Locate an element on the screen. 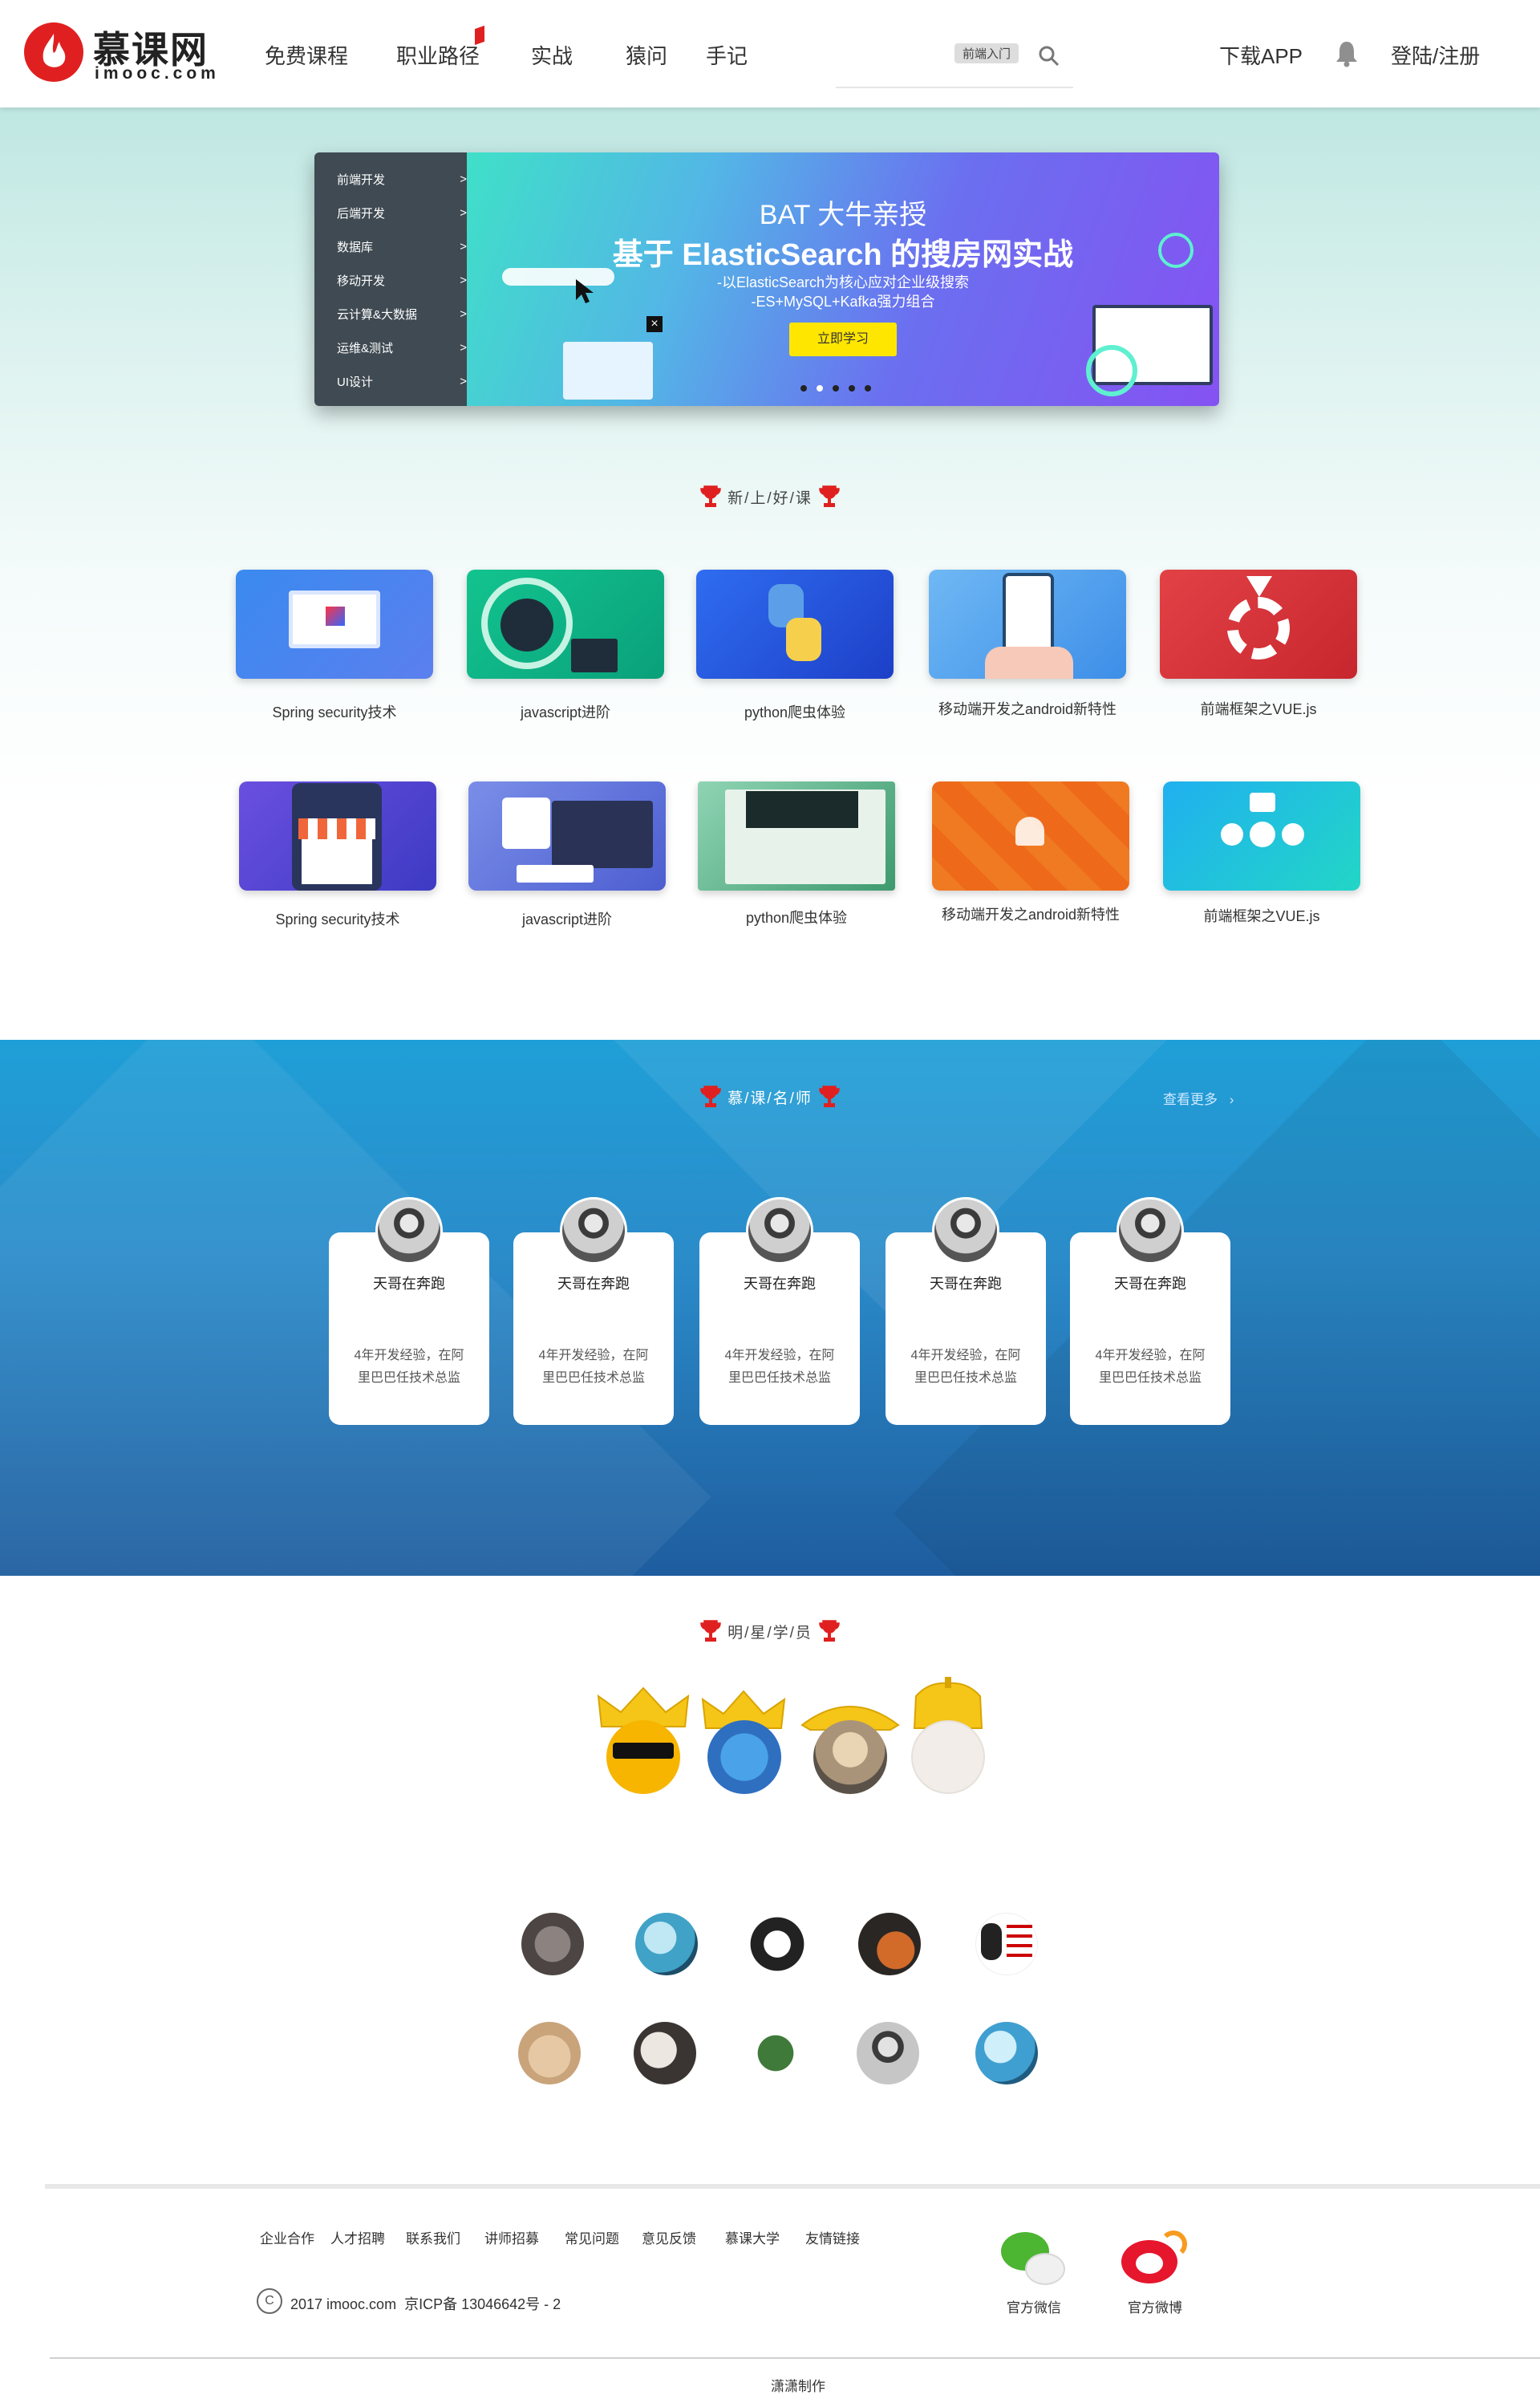 This screenshot has width=1540, height=2407. footer-link-feedback: 意见反馈 is located at coordinates (669, 2237).